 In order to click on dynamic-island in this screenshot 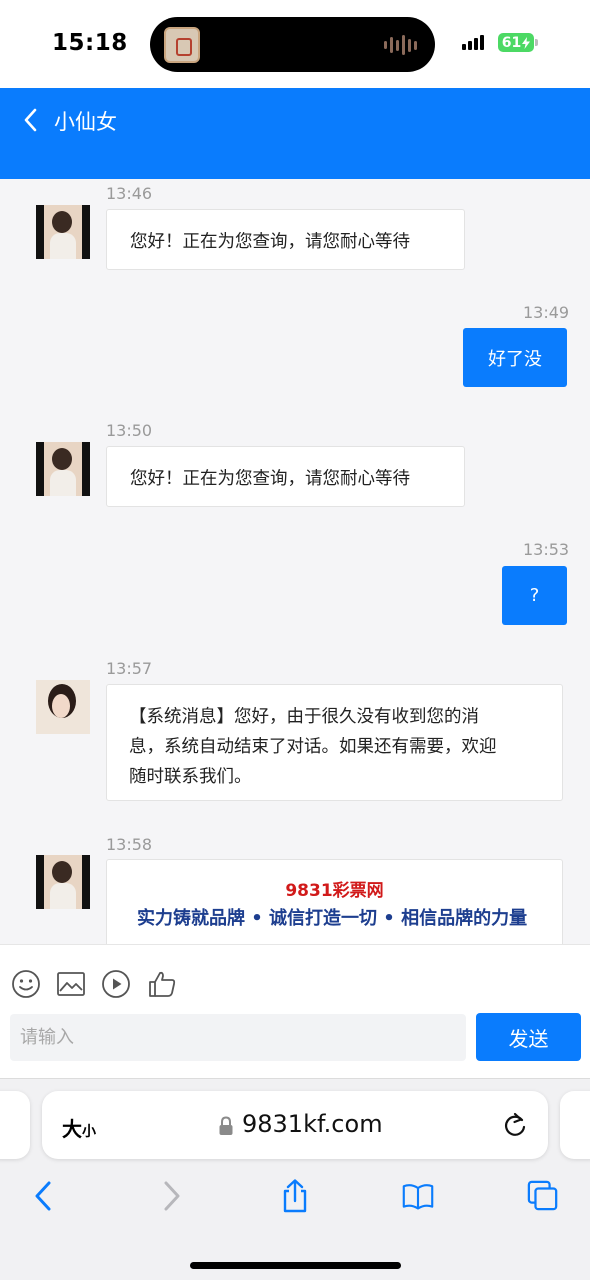, I will do `click(292, 44)`.